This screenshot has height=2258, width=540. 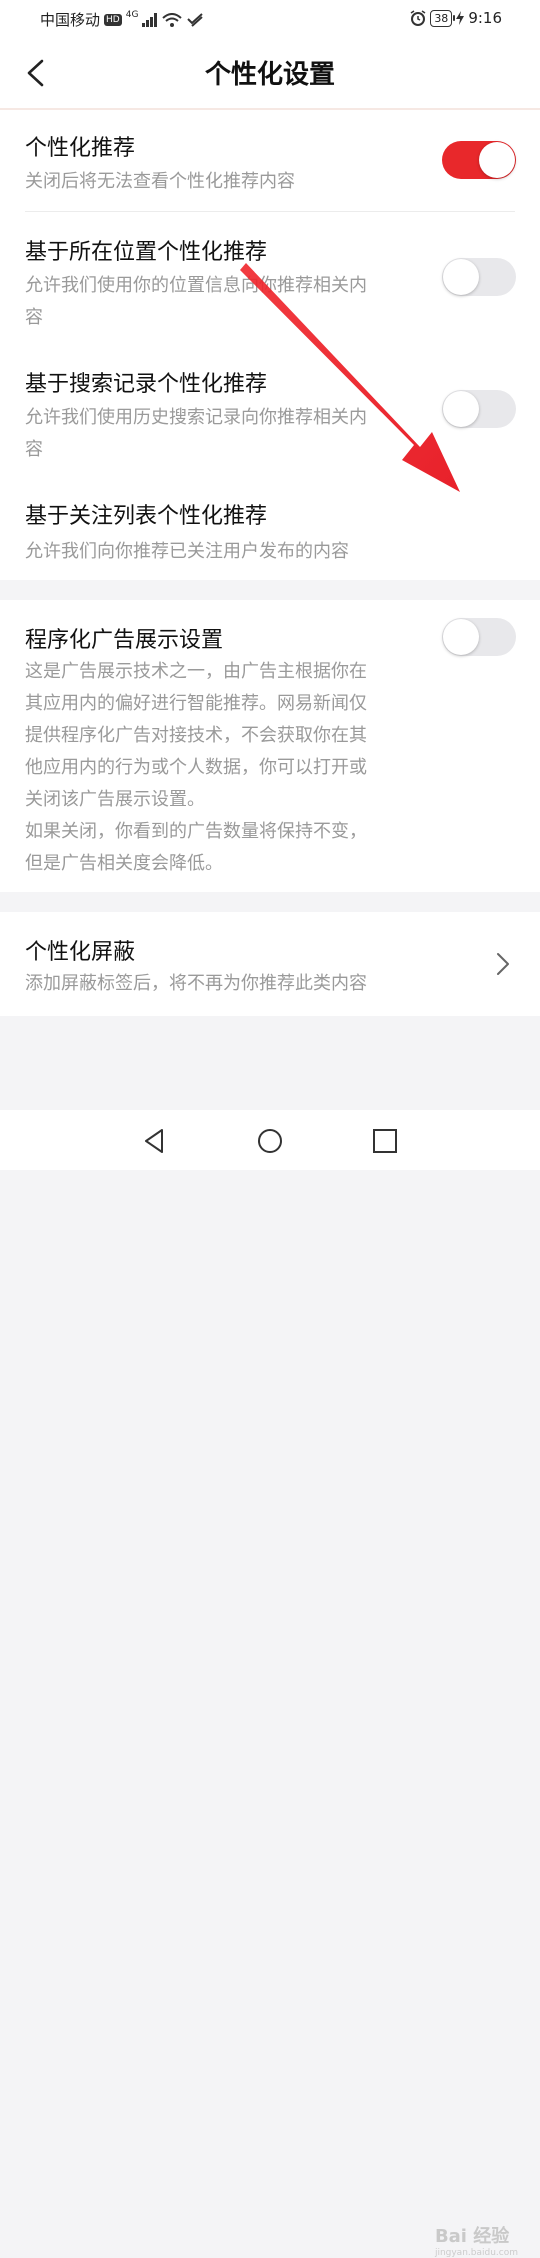 What do you see at coordinates (146, 516) in the screenshot?
I see `setting-title: 基于关注列表个性化推荐` at bounding box center [146, 516].